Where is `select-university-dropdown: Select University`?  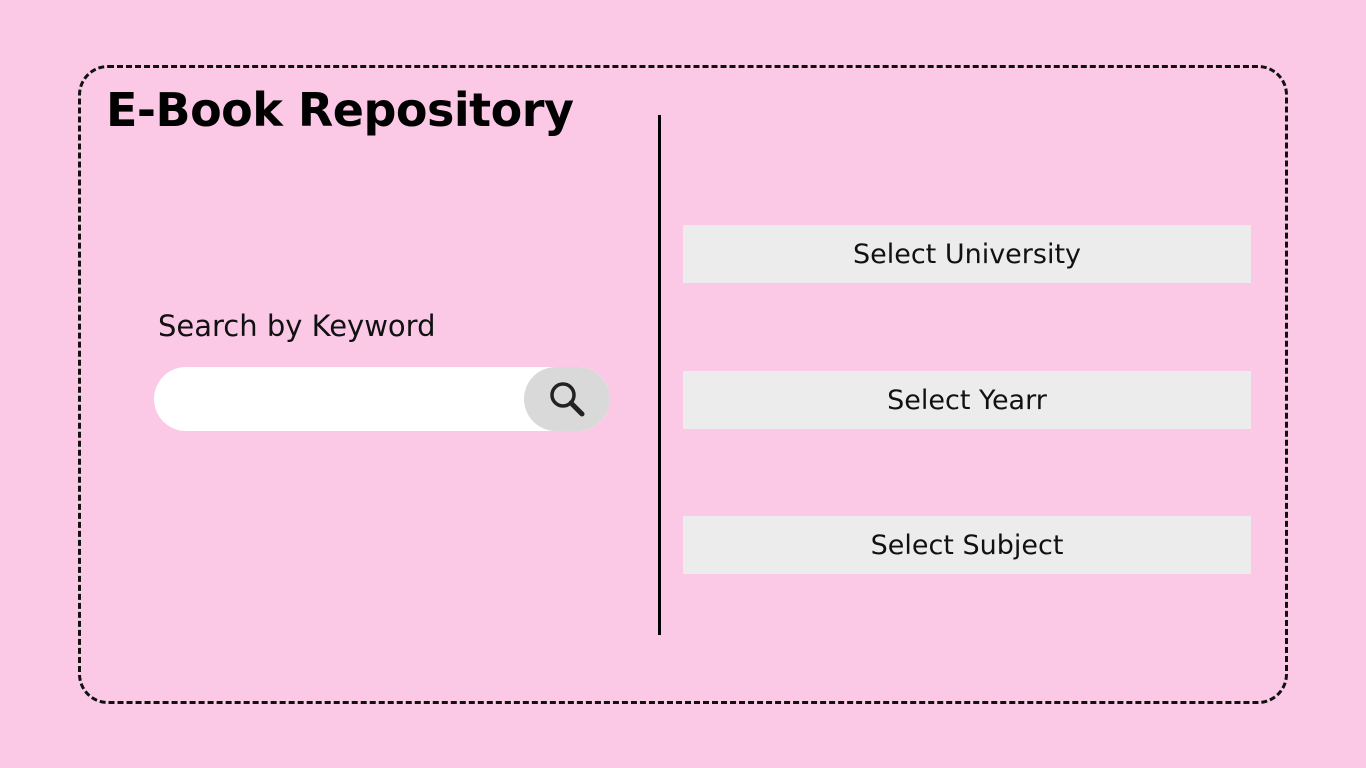
select-university-dropdown: Select University is located at coordinates (967, 254).